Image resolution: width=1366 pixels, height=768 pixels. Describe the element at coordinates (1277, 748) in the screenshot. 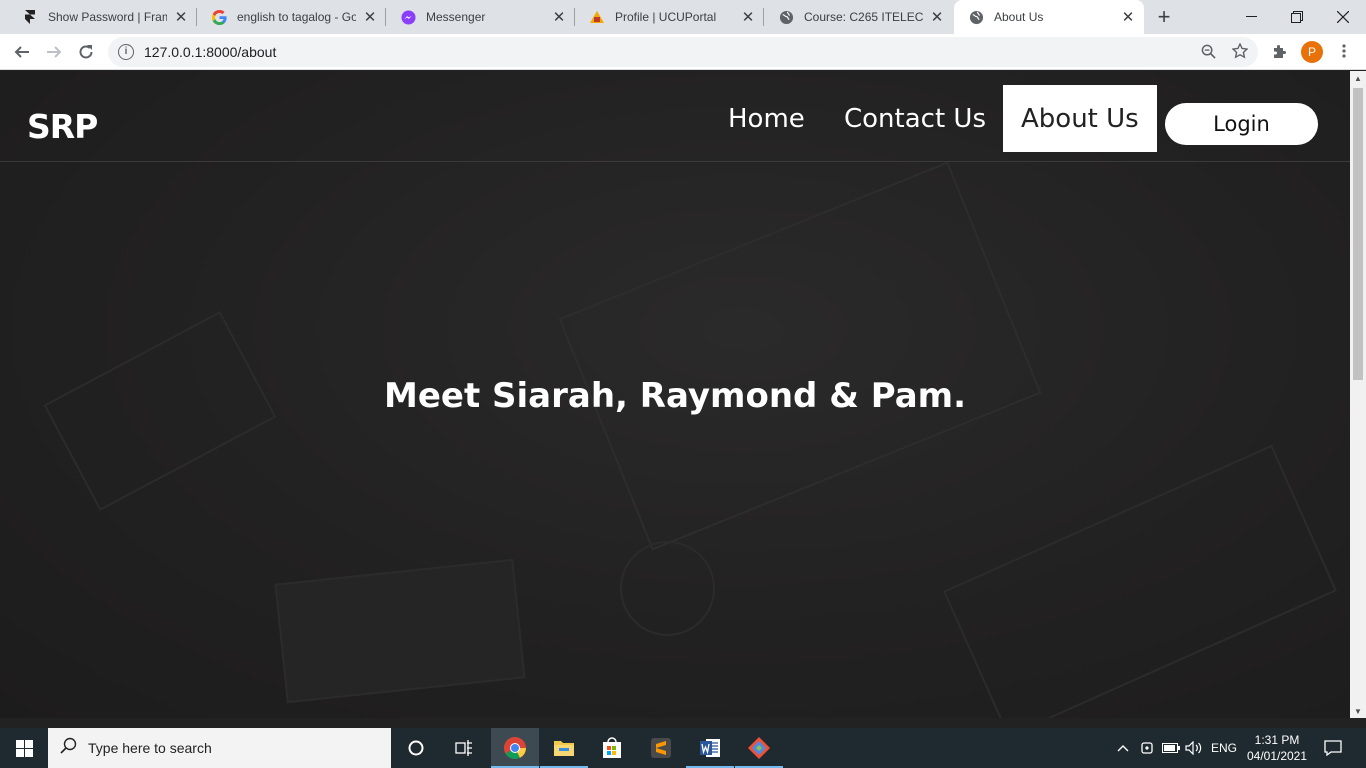

I see `taskbar-clock: 1:31 PM 04/01/2021` at that location.